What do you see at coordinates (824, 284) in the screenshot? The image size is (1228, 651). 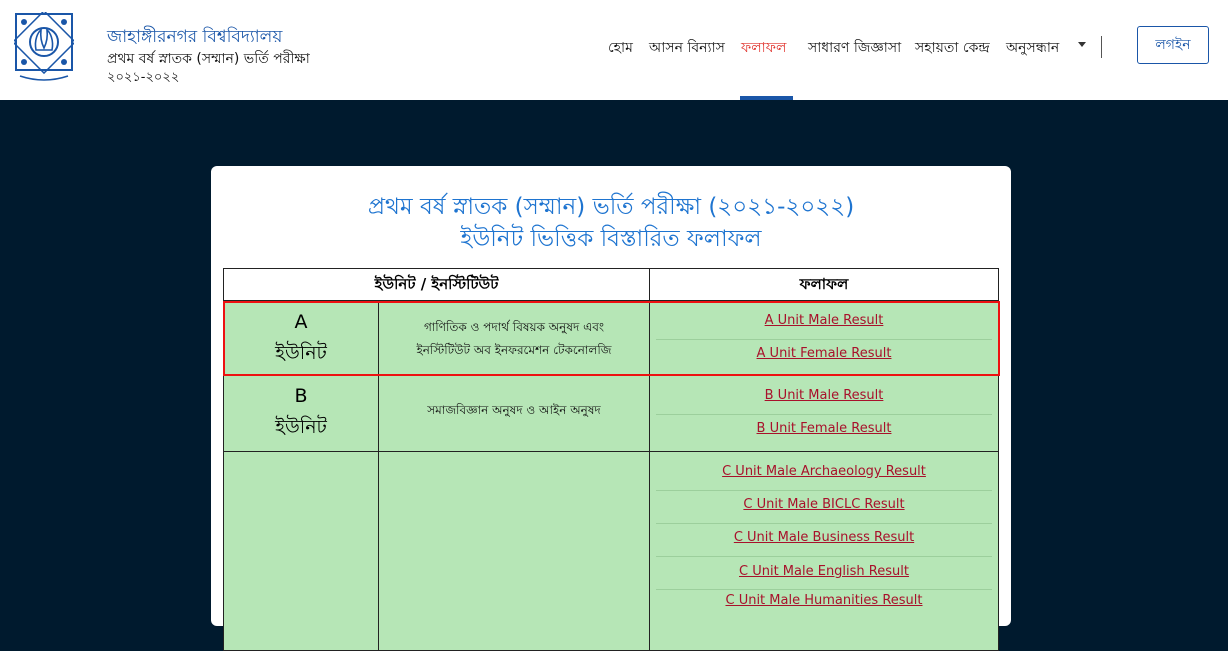 I see `table-header-result: ফলাফল` at bounding box center [824, 284].